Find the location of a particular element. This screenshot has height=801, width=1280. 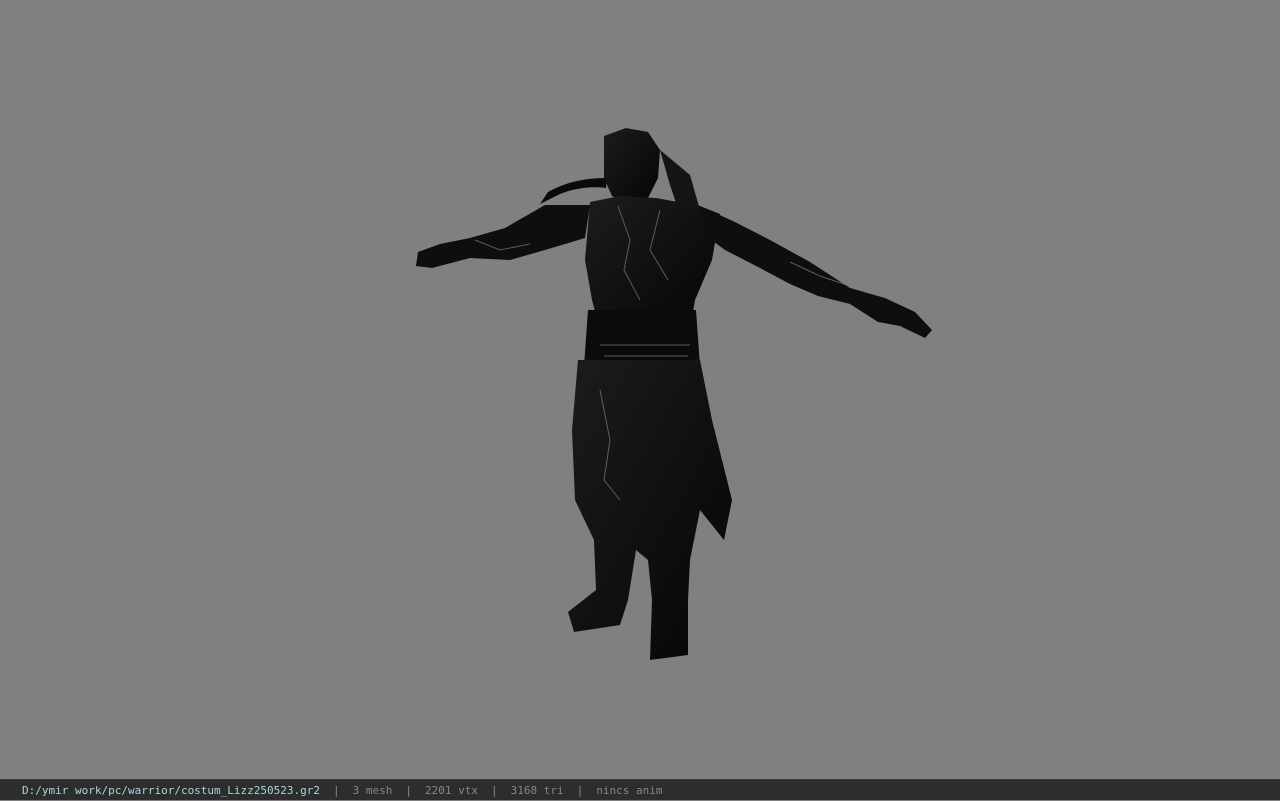

animation-status-text: nincs anim is located at coordinates (629, 790).